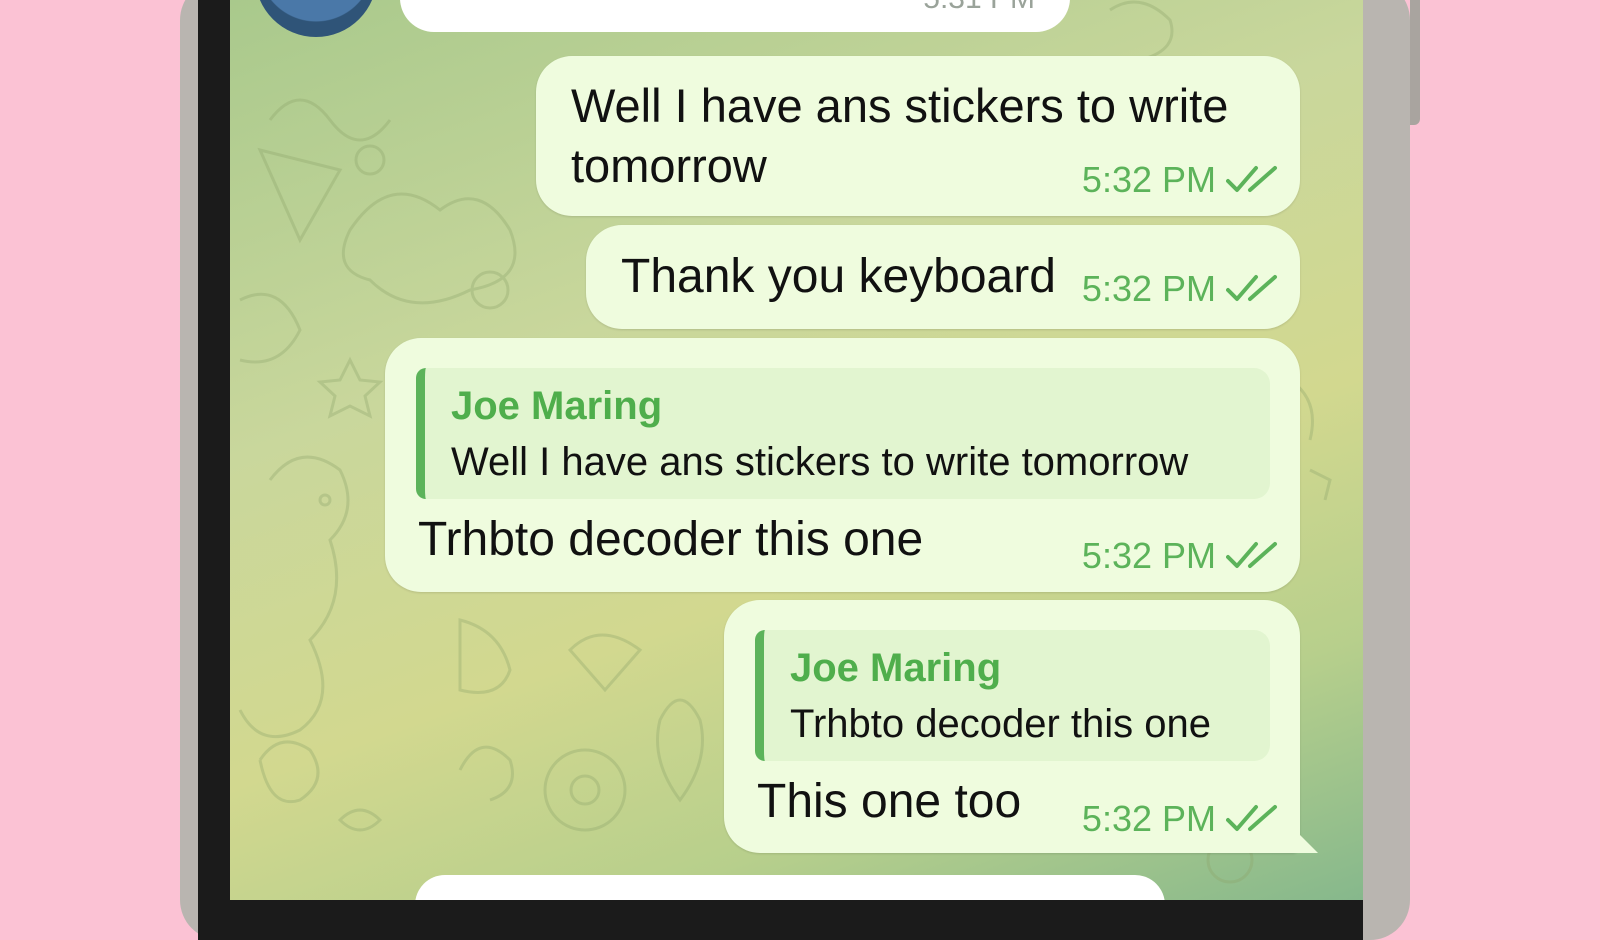 This screenshot has width=1600, height=940. I want to click on reply-snippet: Trhbto decoder this one, so click(1000, 724).